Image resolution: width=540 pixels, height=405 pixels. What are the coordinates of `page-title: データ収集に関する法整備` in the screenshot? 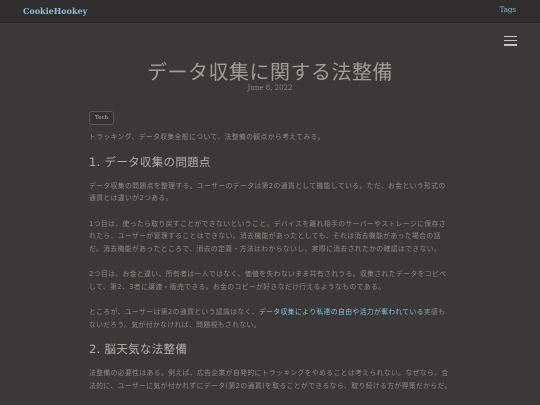 It's located at (270, 72).